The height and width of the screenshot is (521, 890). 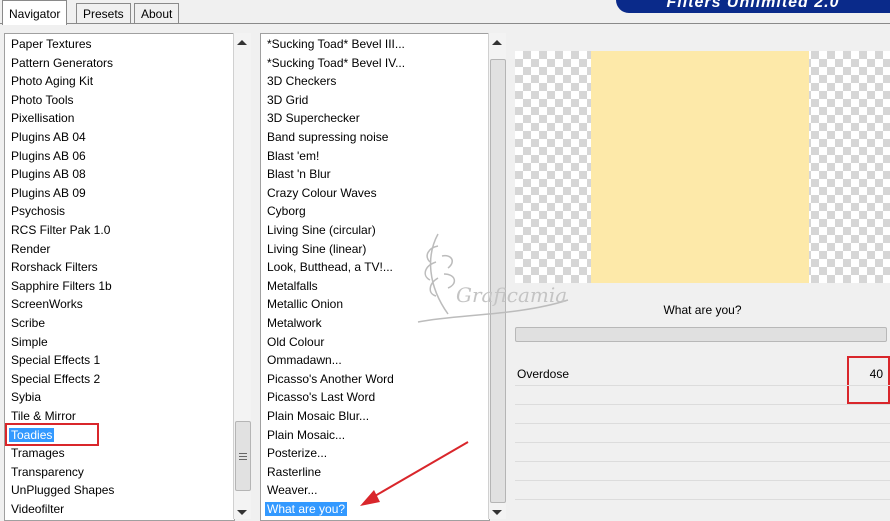 What do you see at coordinates (414, 473) in the screenshot?
I see `annotation-arrow-icon` at bounding box center [414, 473].